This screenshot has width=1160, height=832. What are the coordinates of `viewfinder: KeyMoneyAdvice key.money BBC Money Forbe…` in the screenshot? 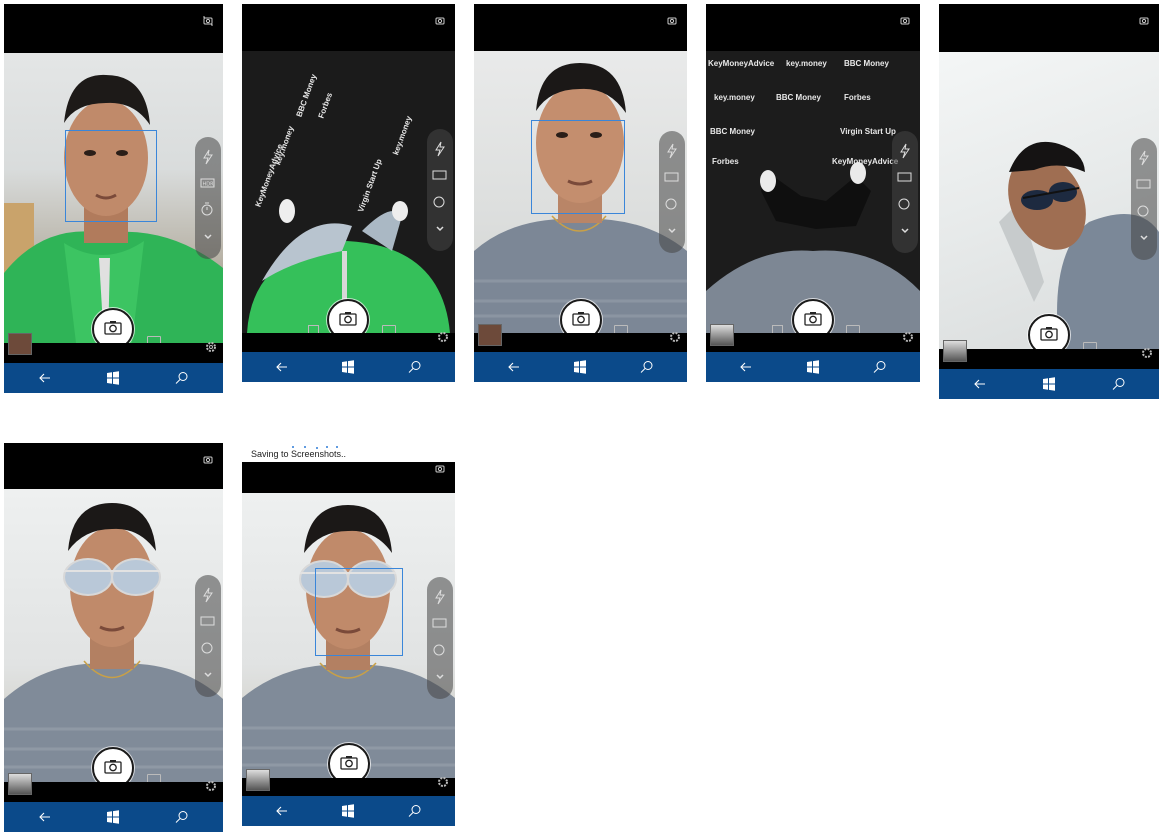 It's located at (348, 192).